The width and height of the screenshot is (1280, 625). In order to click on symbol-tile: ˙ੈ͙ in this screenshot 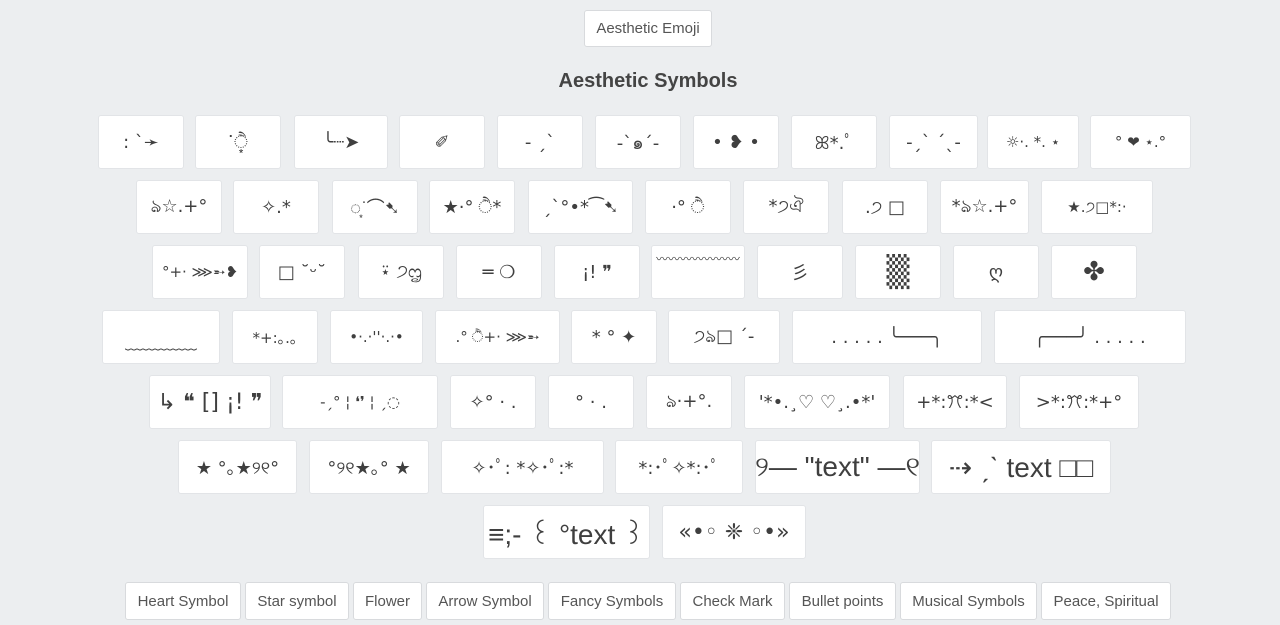, I will do `click(238, 142)`.